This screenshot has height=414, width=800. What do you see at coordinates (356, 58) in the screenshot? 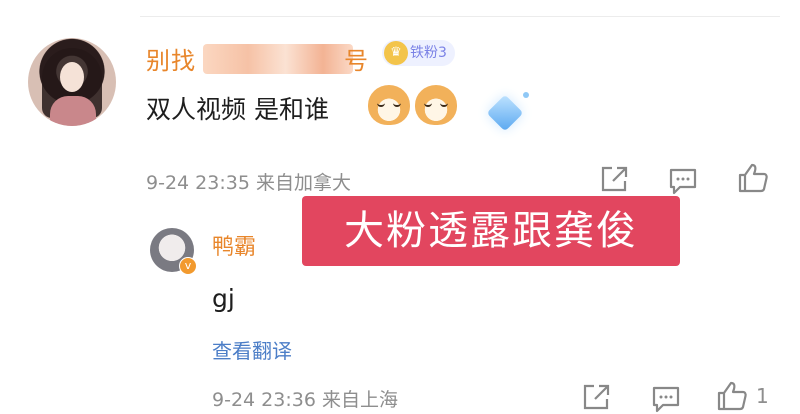
I see `commenter-username-suffix: 号` at bounding box center [356, 58].